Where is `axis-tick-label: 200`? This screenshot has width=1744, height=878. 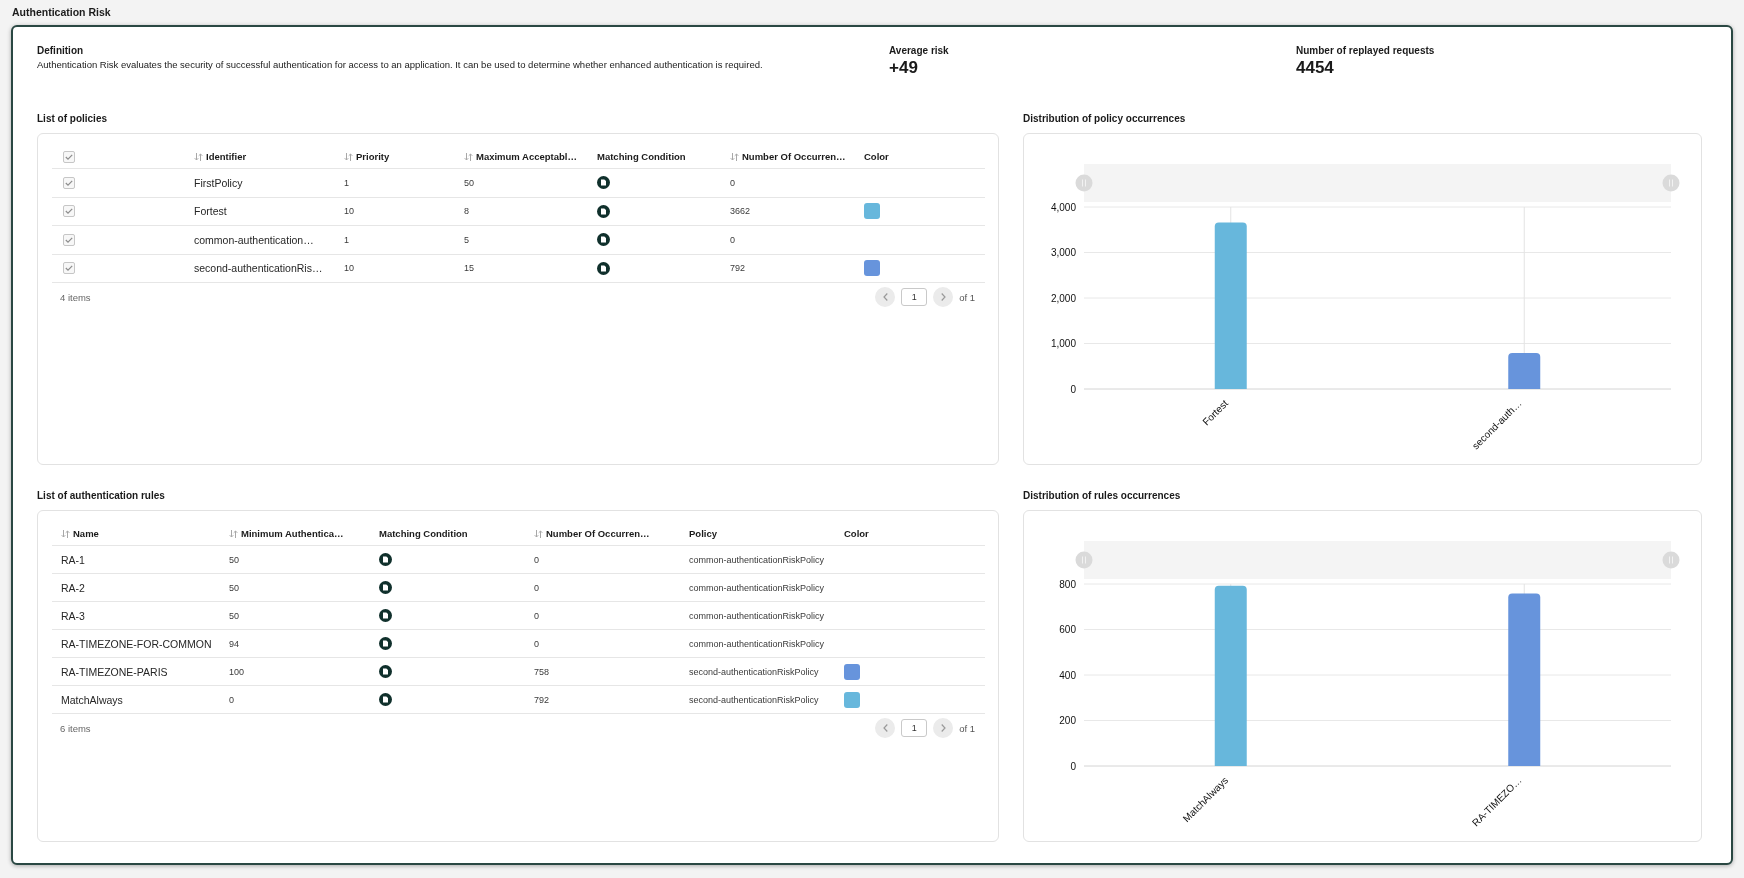
axis-tick-label: 200 is located at coordinates (1067, 720).